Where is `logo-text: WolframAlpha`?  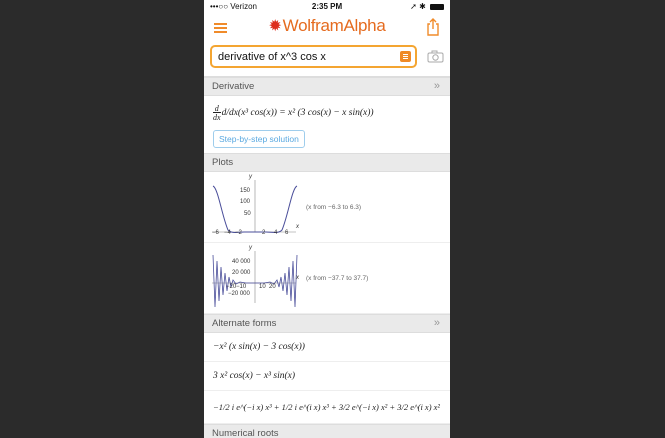
logo-text: WolframAlpha is located at coordinates (334, 25).